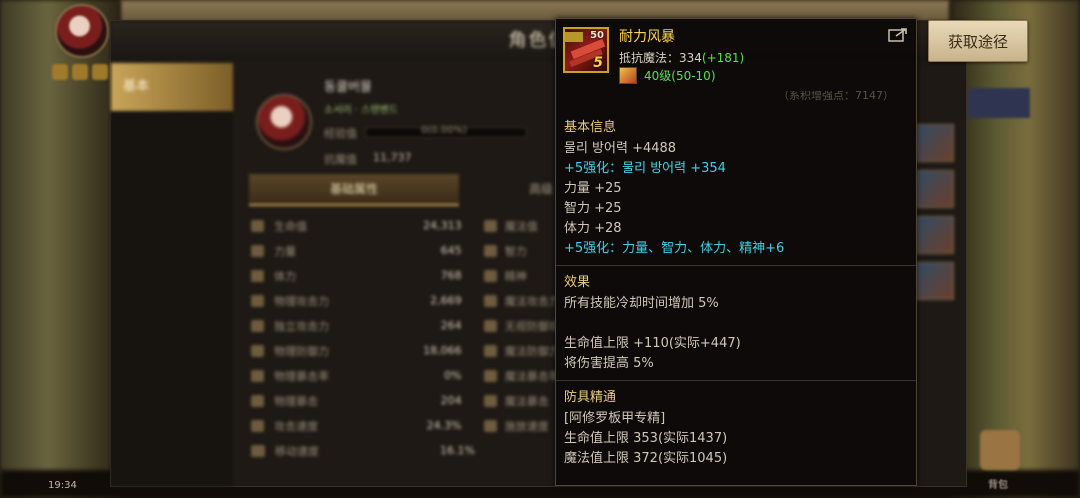 This screenshot has height=498, width=1080. I want to click on character-portrait, so click(284, 122).